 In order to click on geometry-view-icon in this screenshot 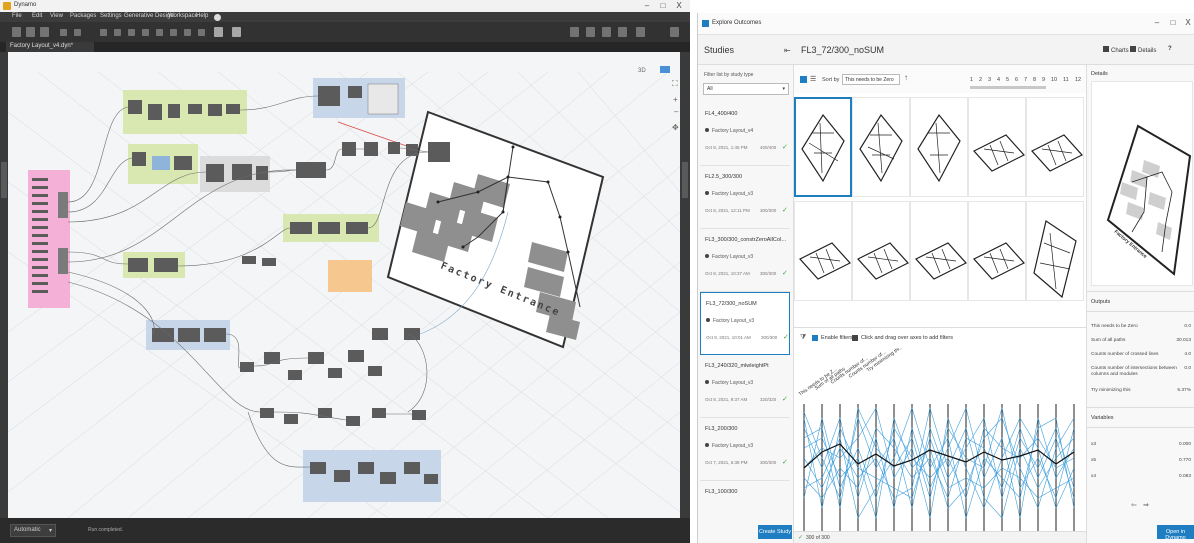, I will do `click(665, 69)`.